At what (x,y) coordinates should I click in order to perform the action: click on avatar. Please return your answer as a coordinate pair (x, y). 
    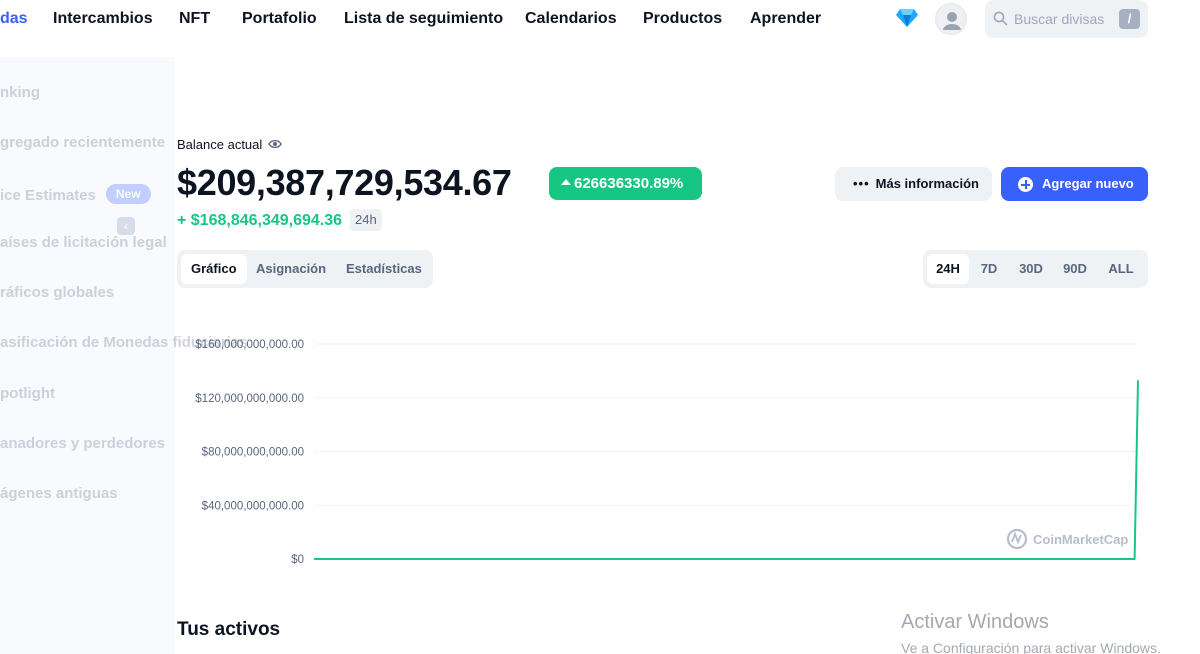
    Looking at the image, I should click on (951, 19).